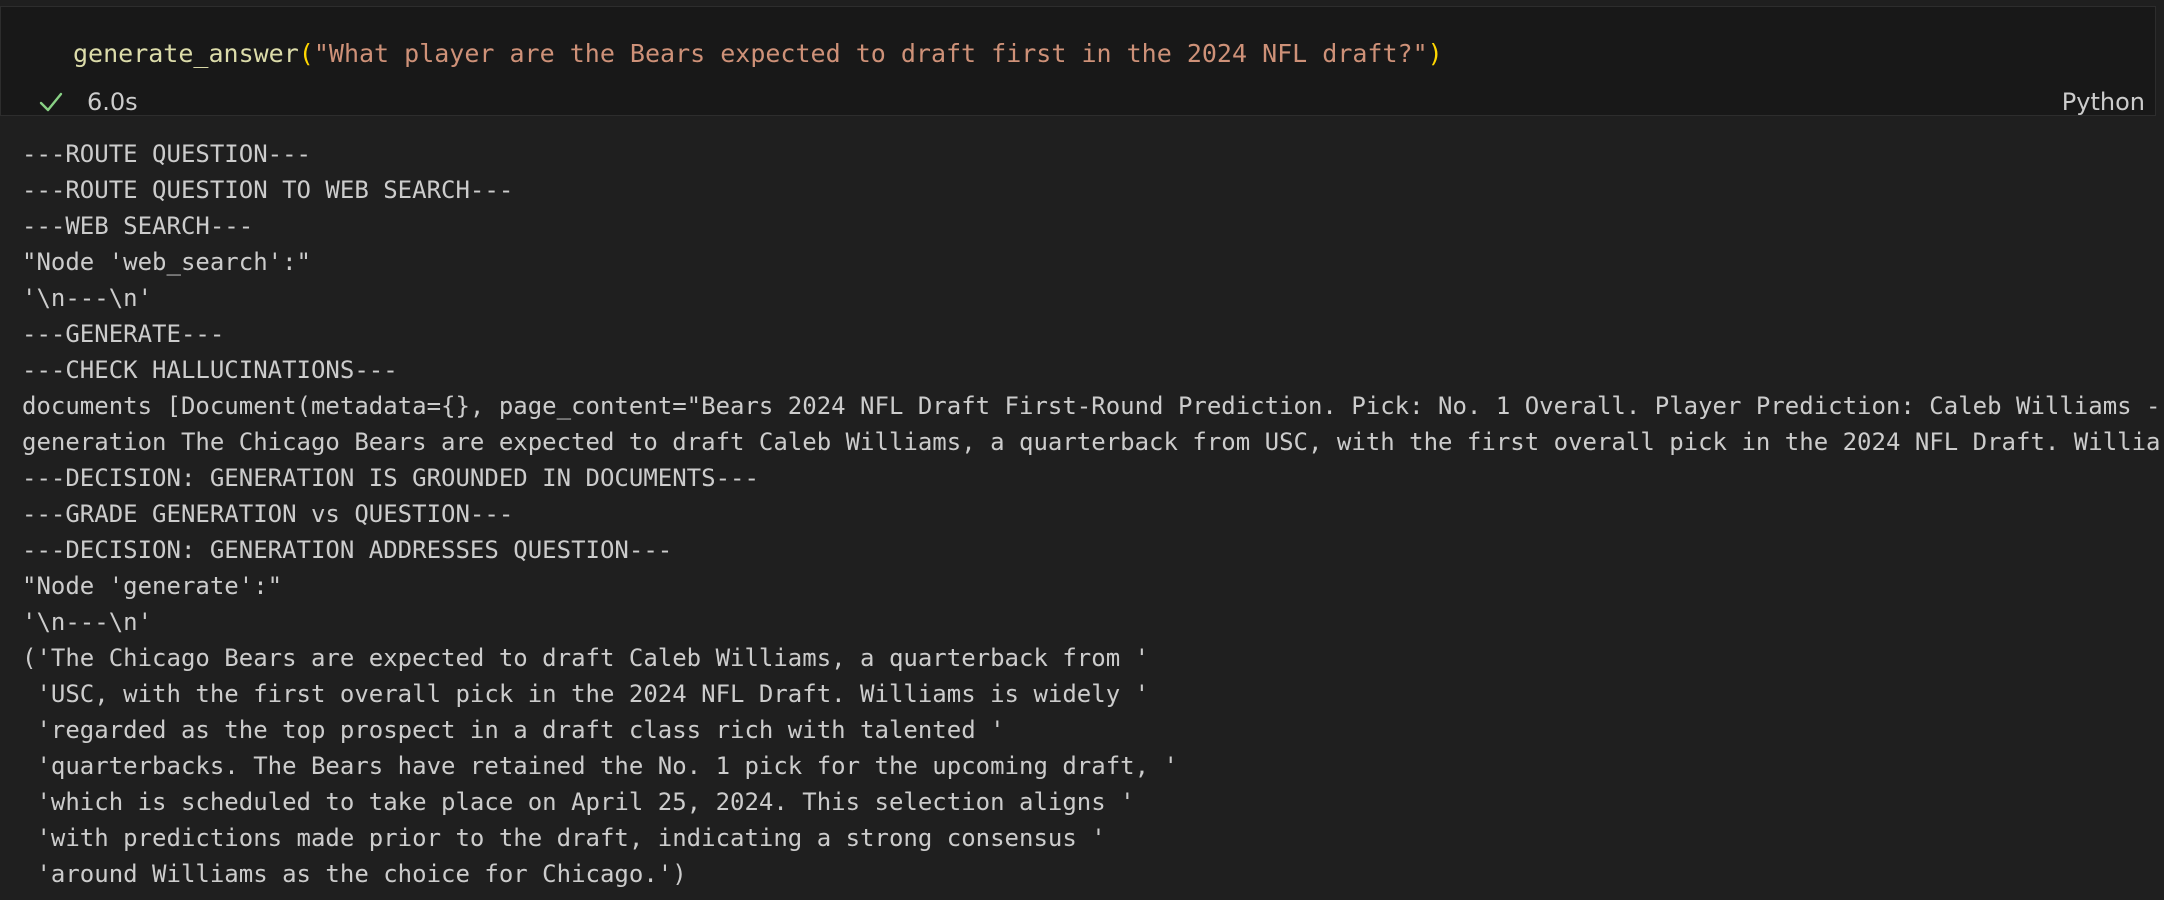 Image resolution: width=2164 pixels, height=900 pixels. What do you see at coordinates (138, 226) in the screenshot?
I see `output-line: ---WEB SEARCH---` at bounding box center [138, 226].